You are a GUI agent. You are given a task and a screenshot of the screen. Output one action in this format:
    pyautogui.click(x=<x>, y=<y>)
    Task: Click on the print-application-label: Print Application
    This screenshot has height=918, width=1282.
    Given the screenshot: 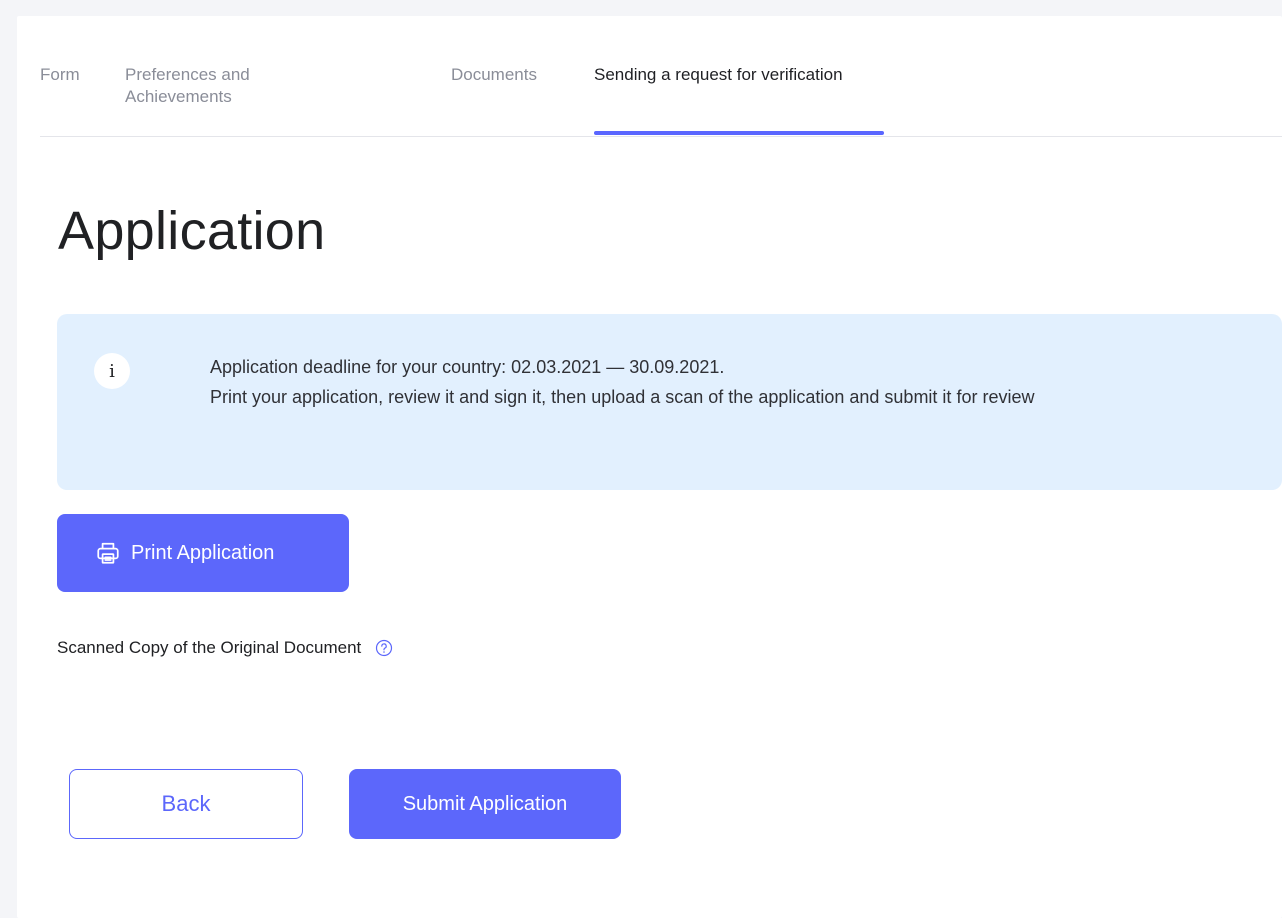 What is the action you would take?
    pyautogui.click(x=203, y=552)
    